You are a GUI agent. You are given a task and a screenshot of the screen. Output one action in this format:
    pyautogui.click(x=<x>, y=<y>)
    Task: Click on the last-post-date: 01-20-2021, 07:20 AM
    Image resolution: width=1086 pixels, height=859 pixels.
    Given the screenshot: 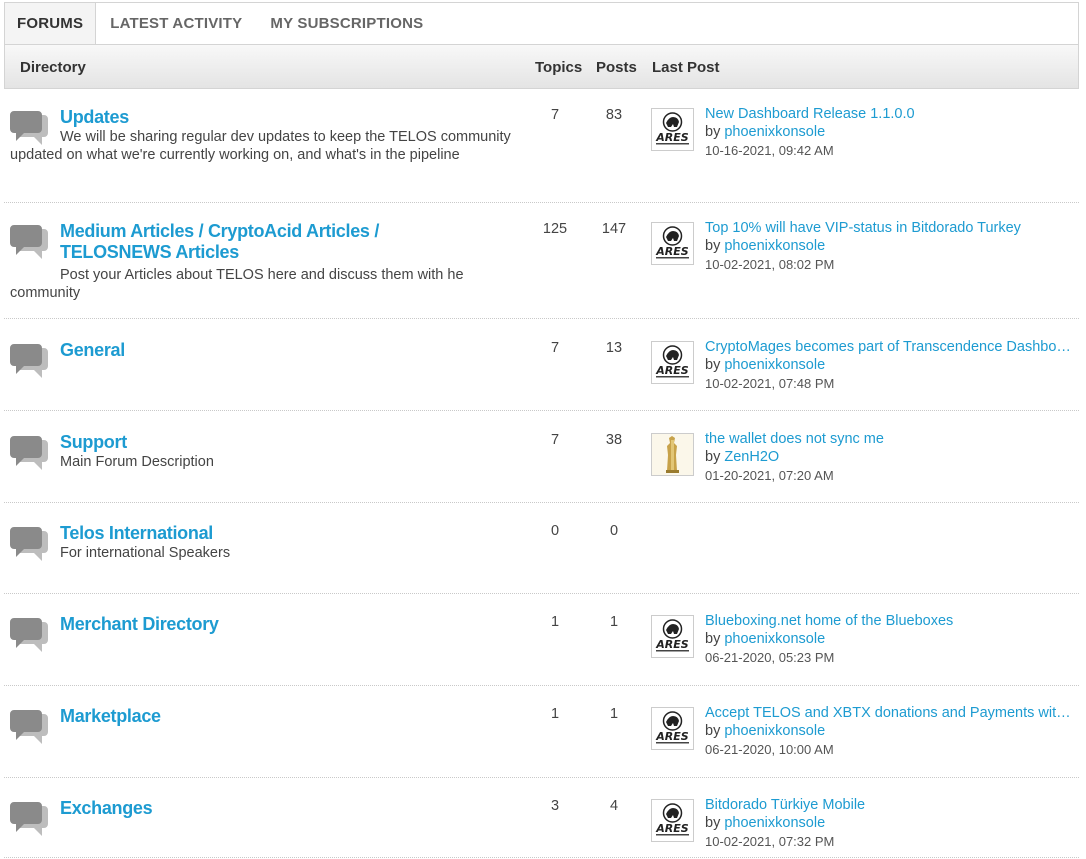 What is the action you would take?
    pyautogui.click(x=769, y=475)
    